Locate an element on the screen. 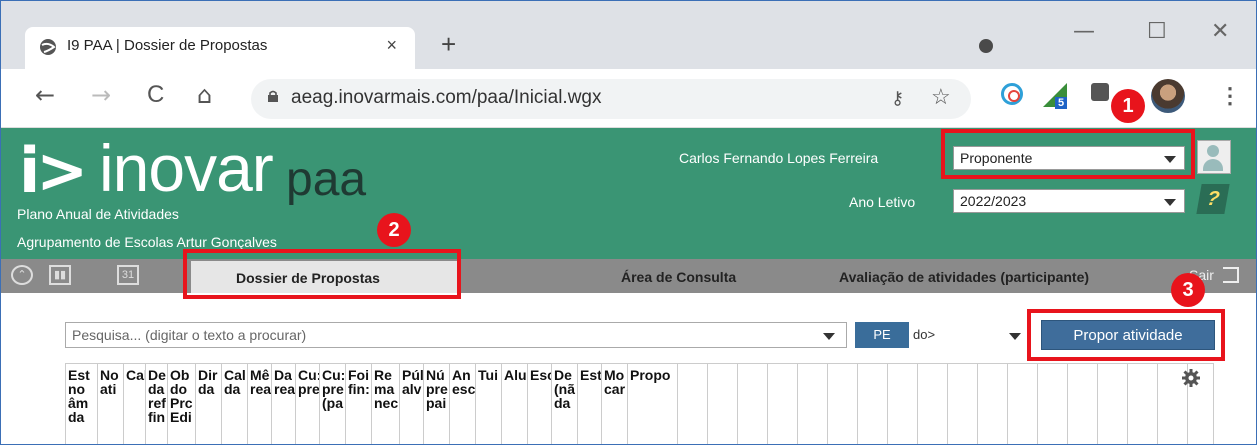  extension-badge: 5 is located at coordinates (1061, 103).